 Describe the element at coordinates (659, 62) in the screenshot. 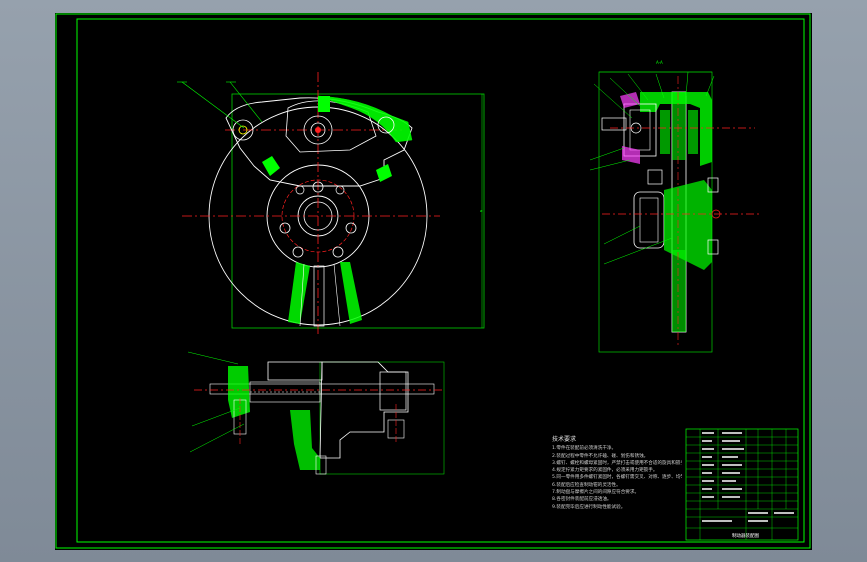

I see `section-marker: A-A` at that location.